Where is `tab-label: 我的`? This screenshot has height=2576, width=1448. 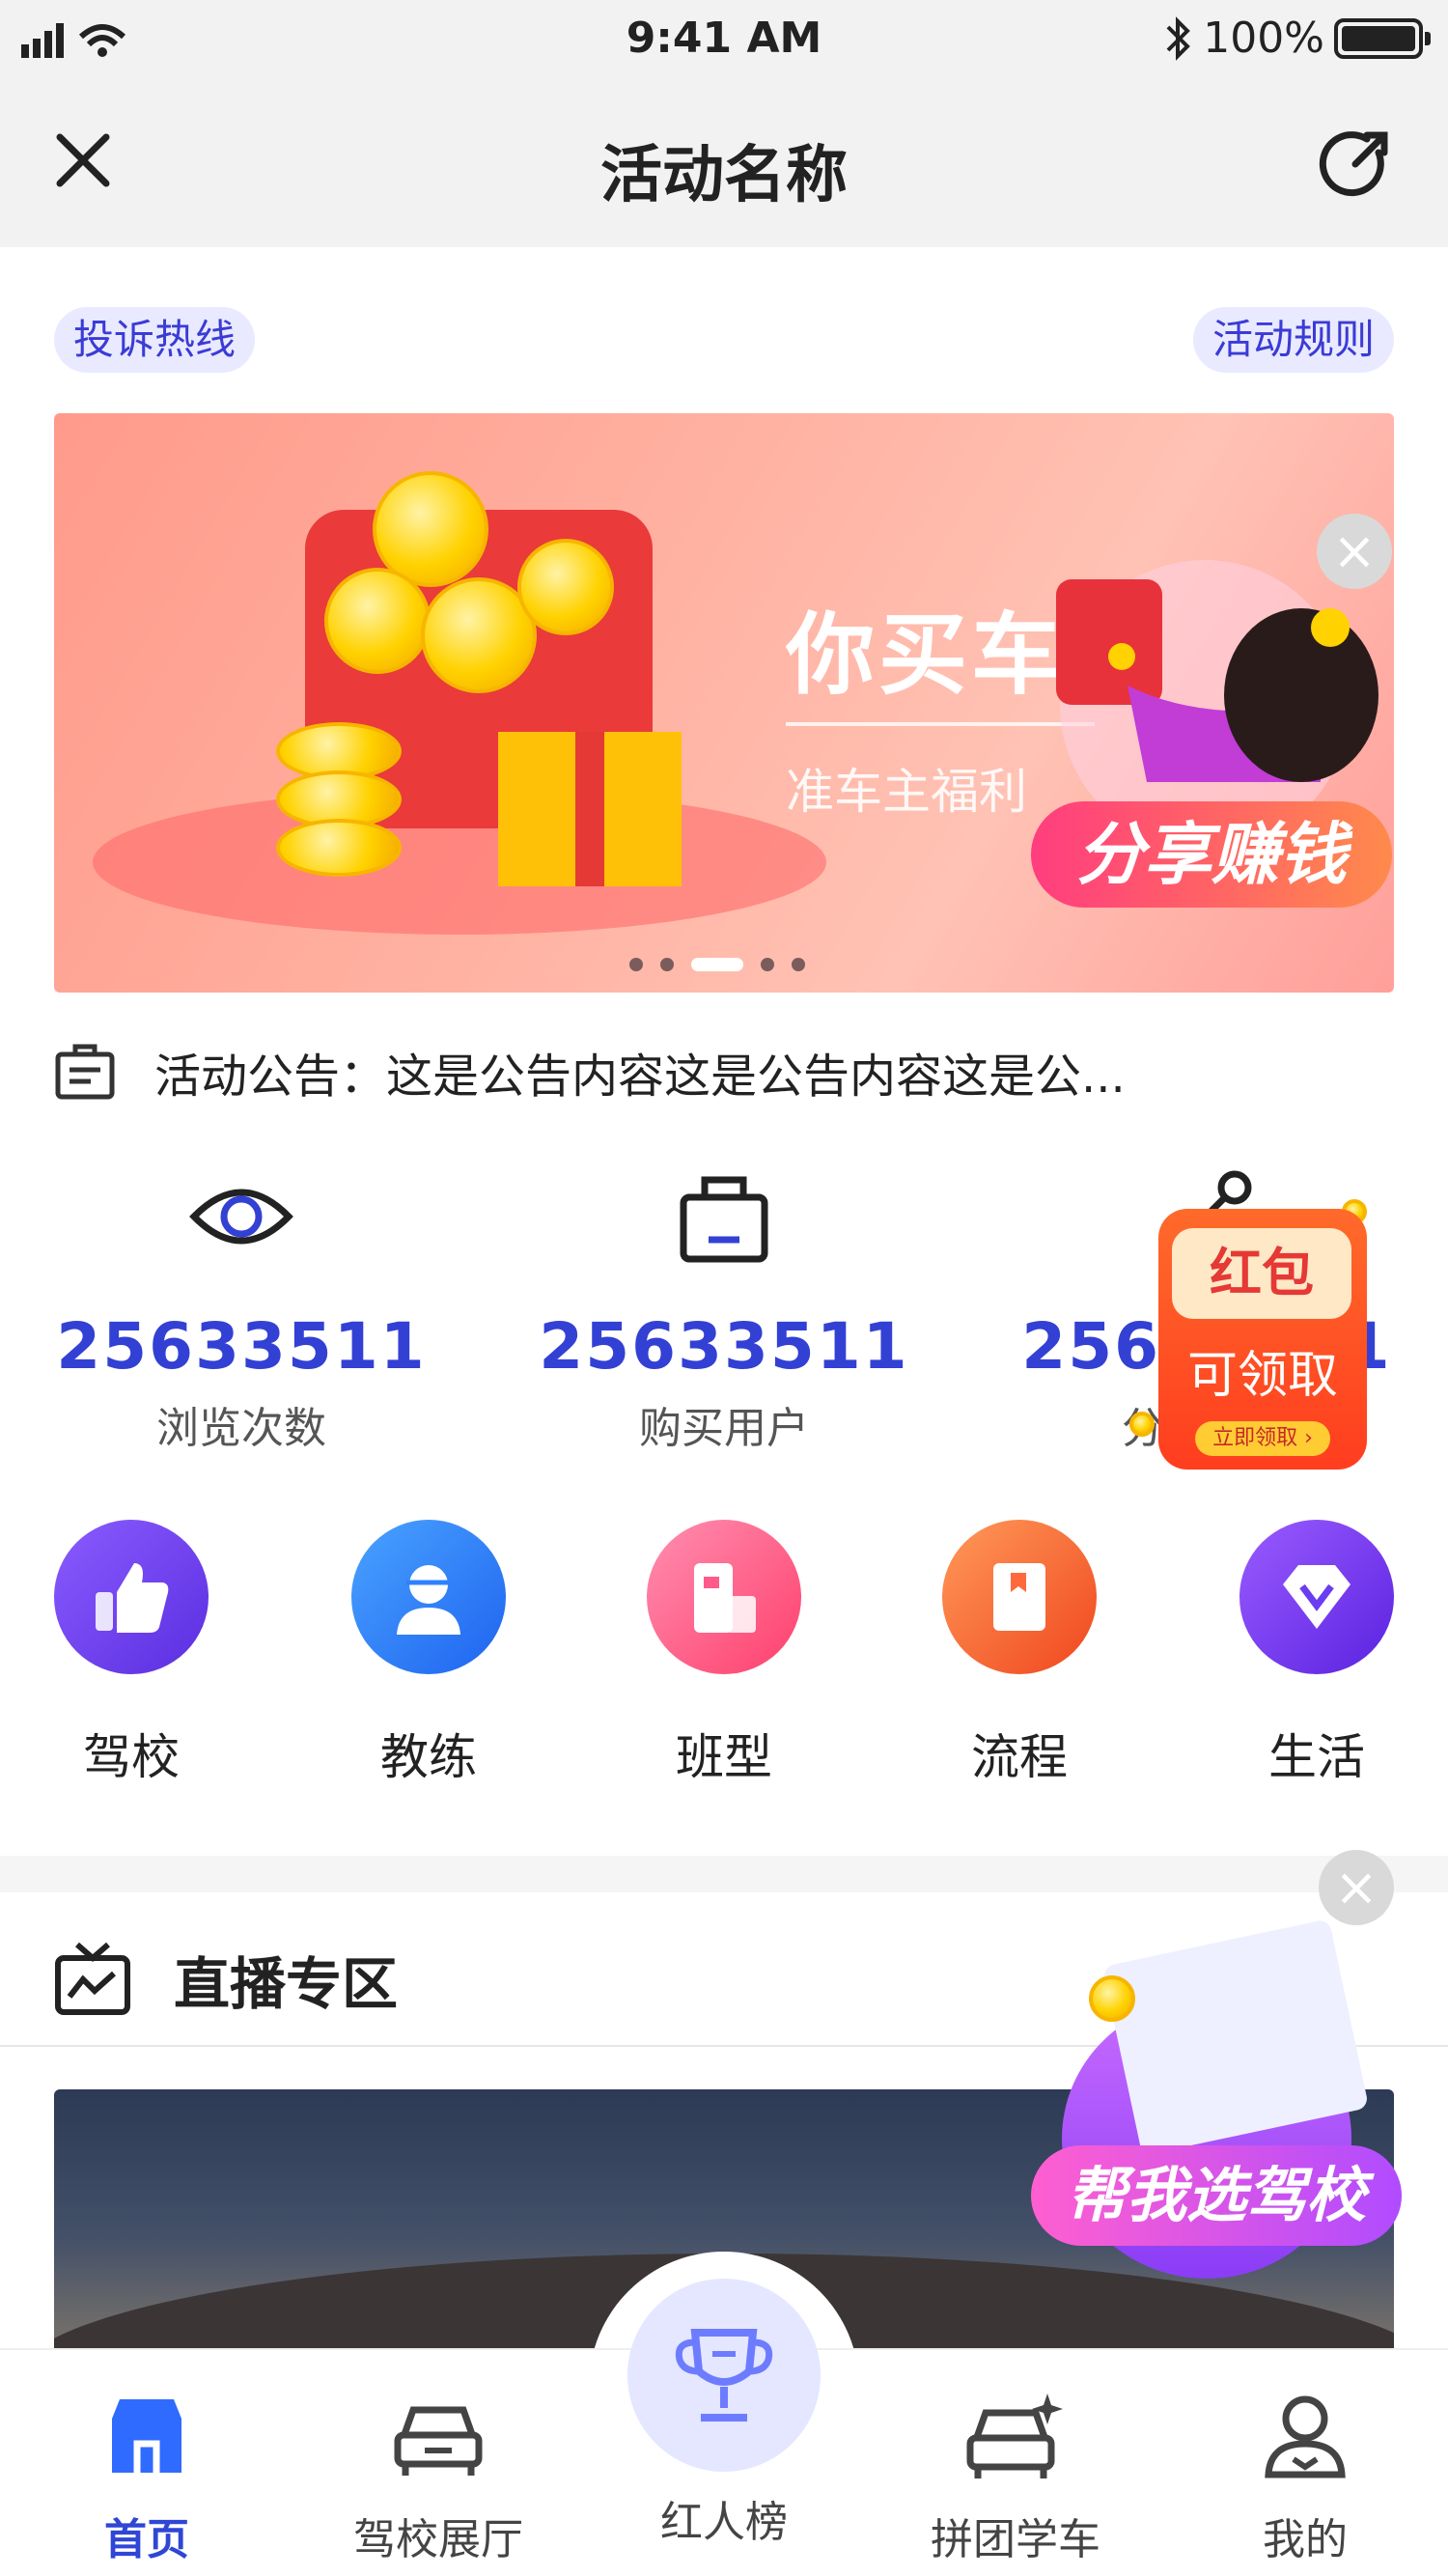 tab-label: 我的 is located at coordinates (1306, 2540).